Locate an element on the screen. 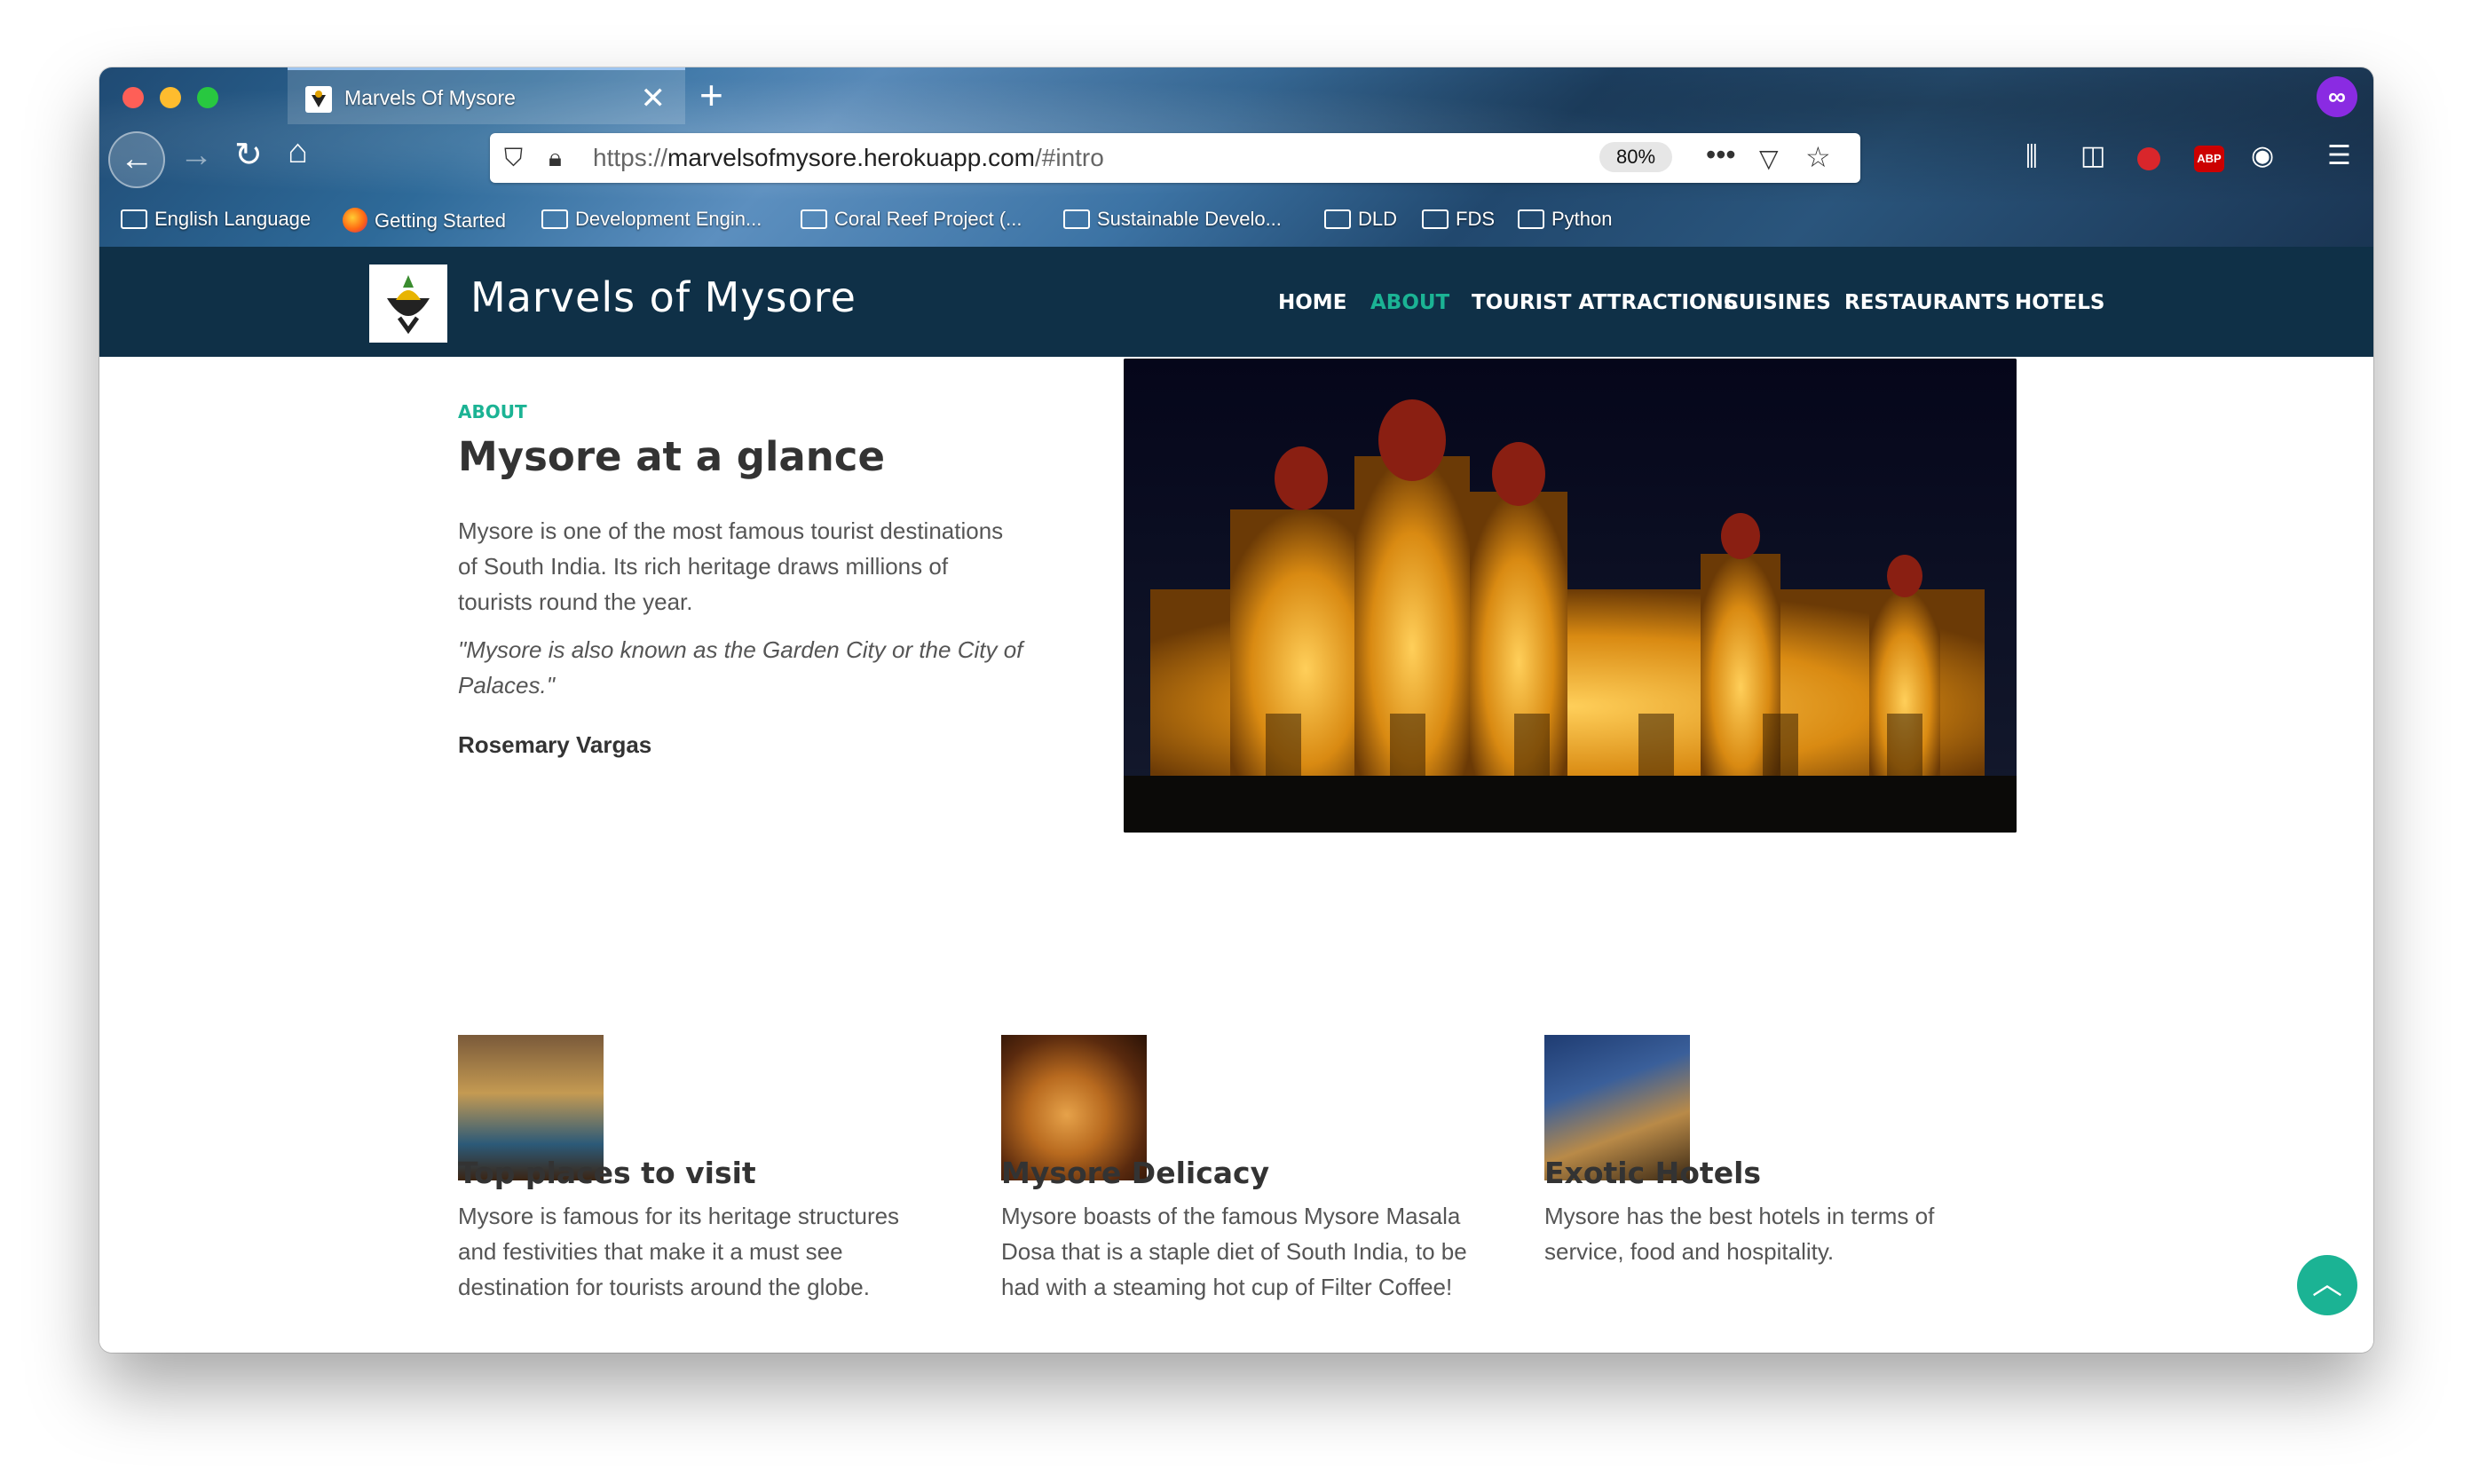 This screenshot has width=2471, height=1484. reload-button: ↻ is located at coordinates (248, 155).